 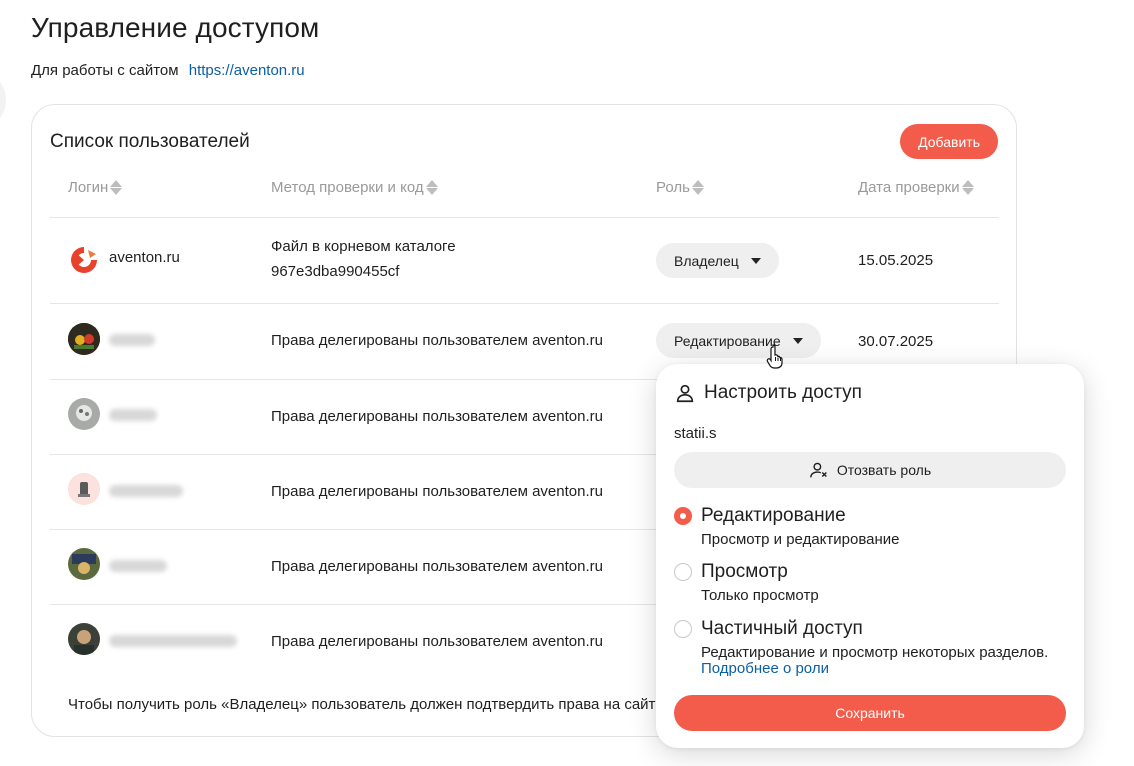 I want to click on users-list-title: Список пользователей, so click(x=150, y=141).